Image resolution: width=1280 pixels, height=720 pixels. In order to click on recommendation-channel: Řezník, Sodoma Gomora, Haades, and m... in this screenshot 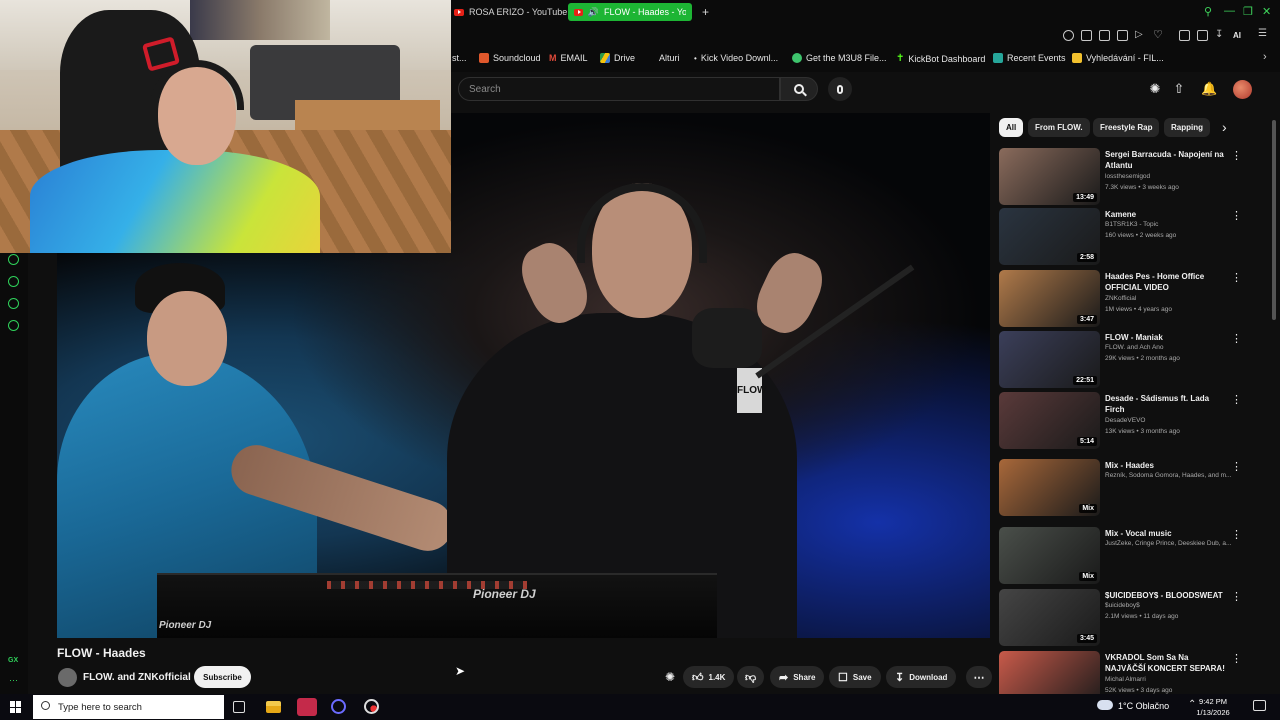, I will do `click(1169, 475)`.